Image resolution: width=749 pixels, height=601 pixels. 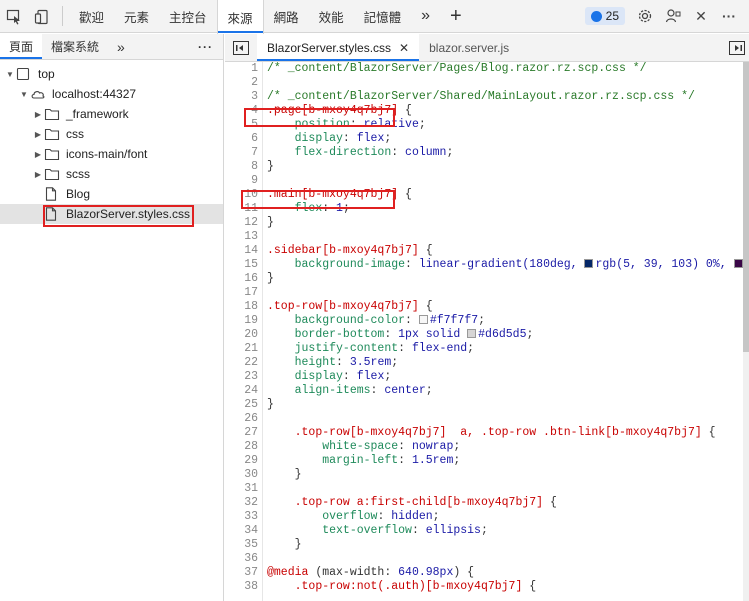 What do you see at coordinates (243, 209) in the screenshot?
I see `line-number: 11` at bounding box center [243, 209].